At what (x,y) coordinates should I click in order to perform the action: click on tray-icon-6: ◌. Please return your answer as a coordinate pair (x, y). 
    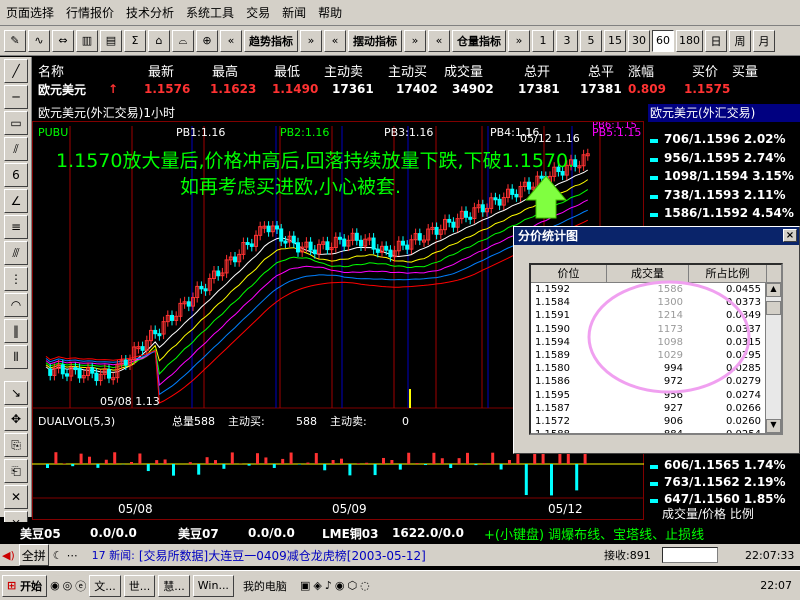
    Looking at the image, I should click on (365, 585).